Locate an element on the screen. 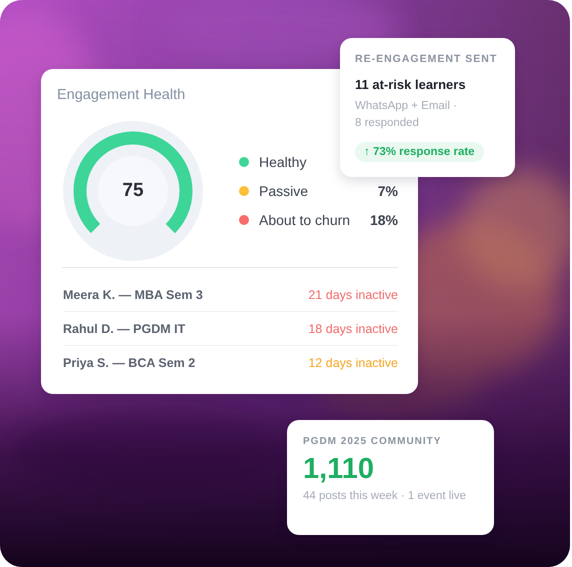 The width and height of the screenshot is (572, 567). legend-label: Healthy is located at coordinates (282, 162).